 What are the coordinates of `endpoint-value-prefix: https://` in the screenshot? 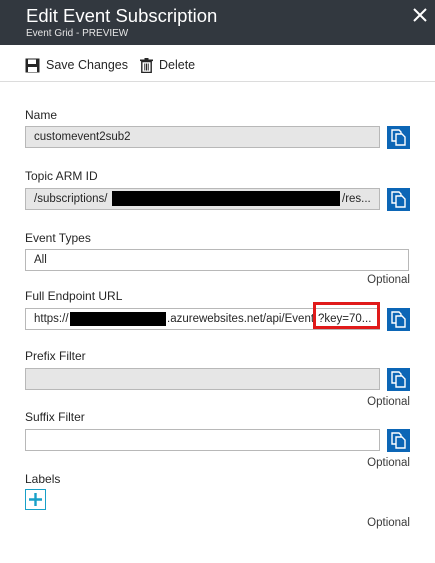 It's located at (51, 319).